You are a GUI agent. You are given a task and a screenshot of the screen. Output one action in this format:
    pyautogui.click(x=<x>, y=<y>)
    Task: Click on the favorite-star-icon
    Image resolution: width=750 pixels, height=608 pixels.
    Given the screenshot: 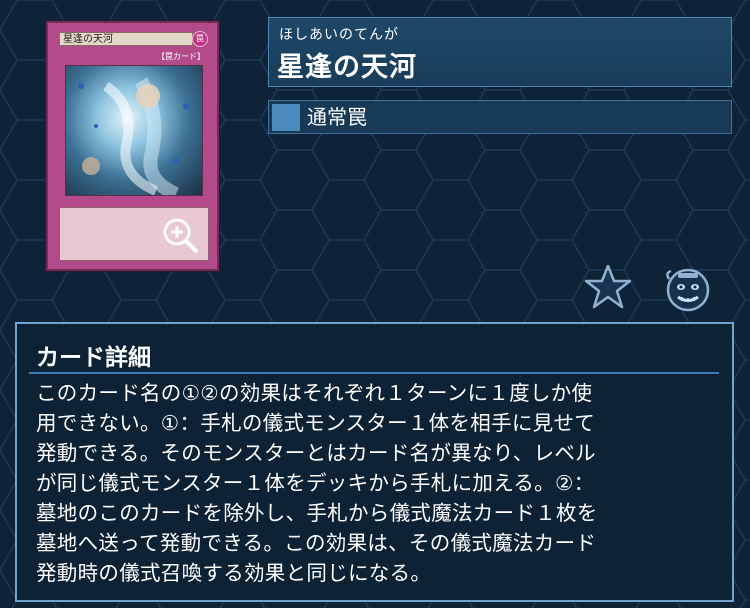 What is the action you would take?
    pyautogui.click(x=608, y=287)
    